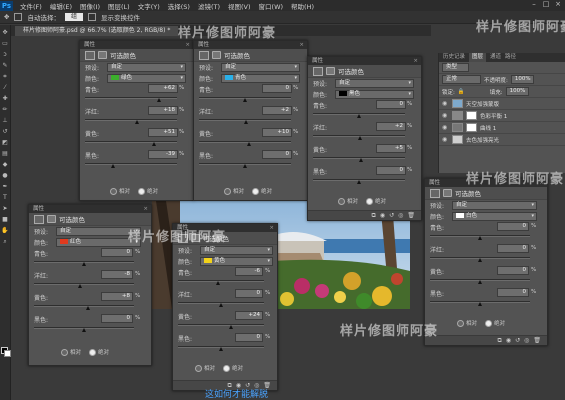 The width and height of the screenshot is (565, 400). Describe the element at coordinates (502, 140) in the screenshot. I see `layer-row: ◉ 去色加强亮光` at that location.